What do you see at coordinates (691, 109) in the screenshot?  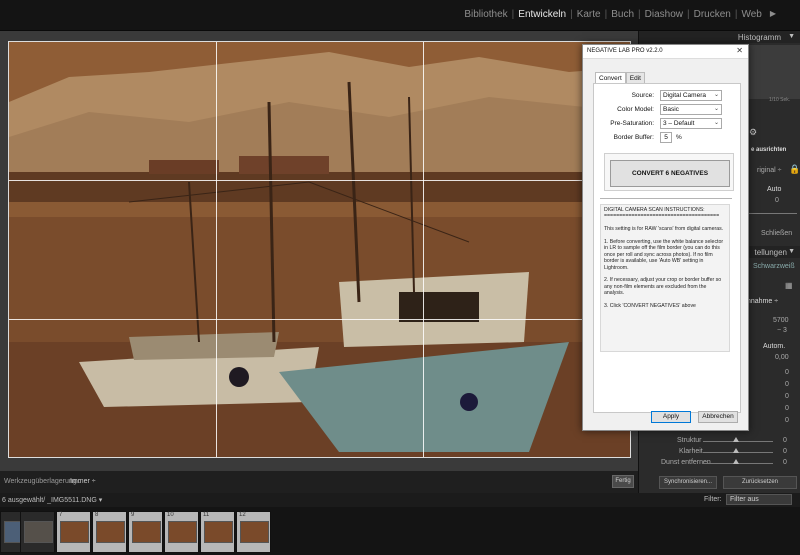 I see `color-model-select: Basic ⌄` at bounding box center [691, 109].